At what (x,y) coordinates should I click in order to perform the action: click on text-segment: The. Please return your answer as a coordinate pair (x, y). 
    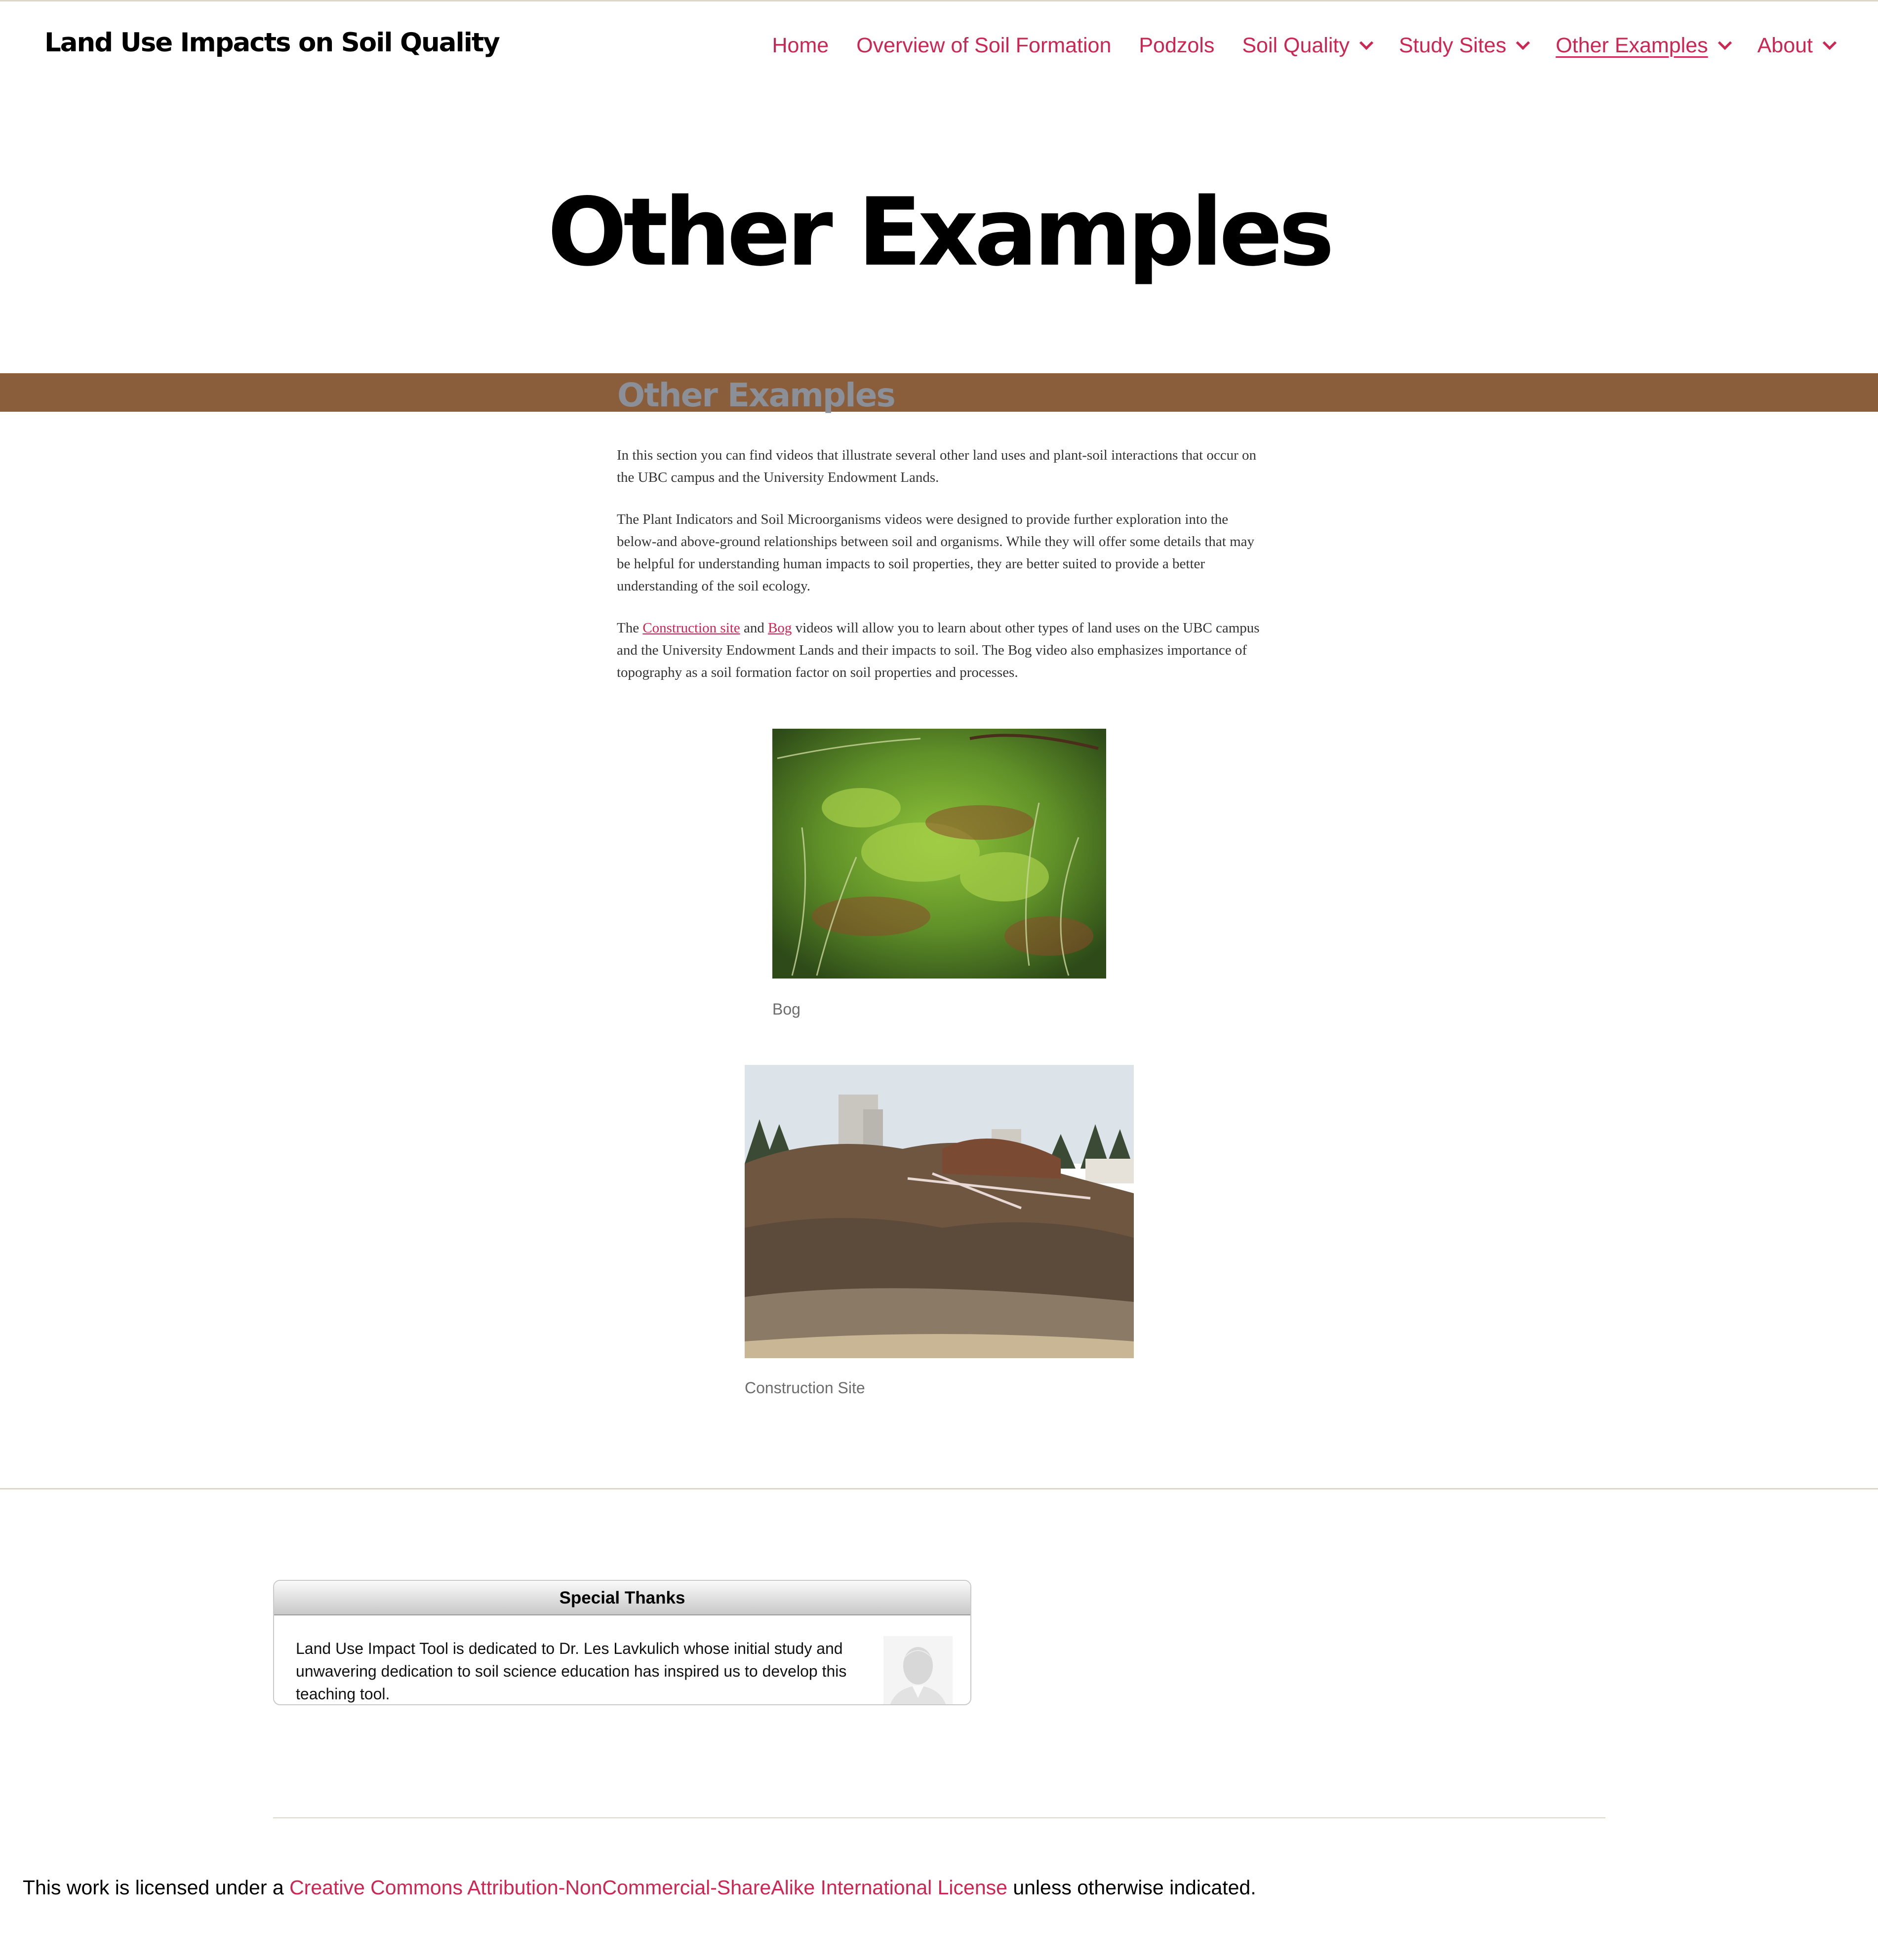
    Looking at the image, I should click on (630, 628).